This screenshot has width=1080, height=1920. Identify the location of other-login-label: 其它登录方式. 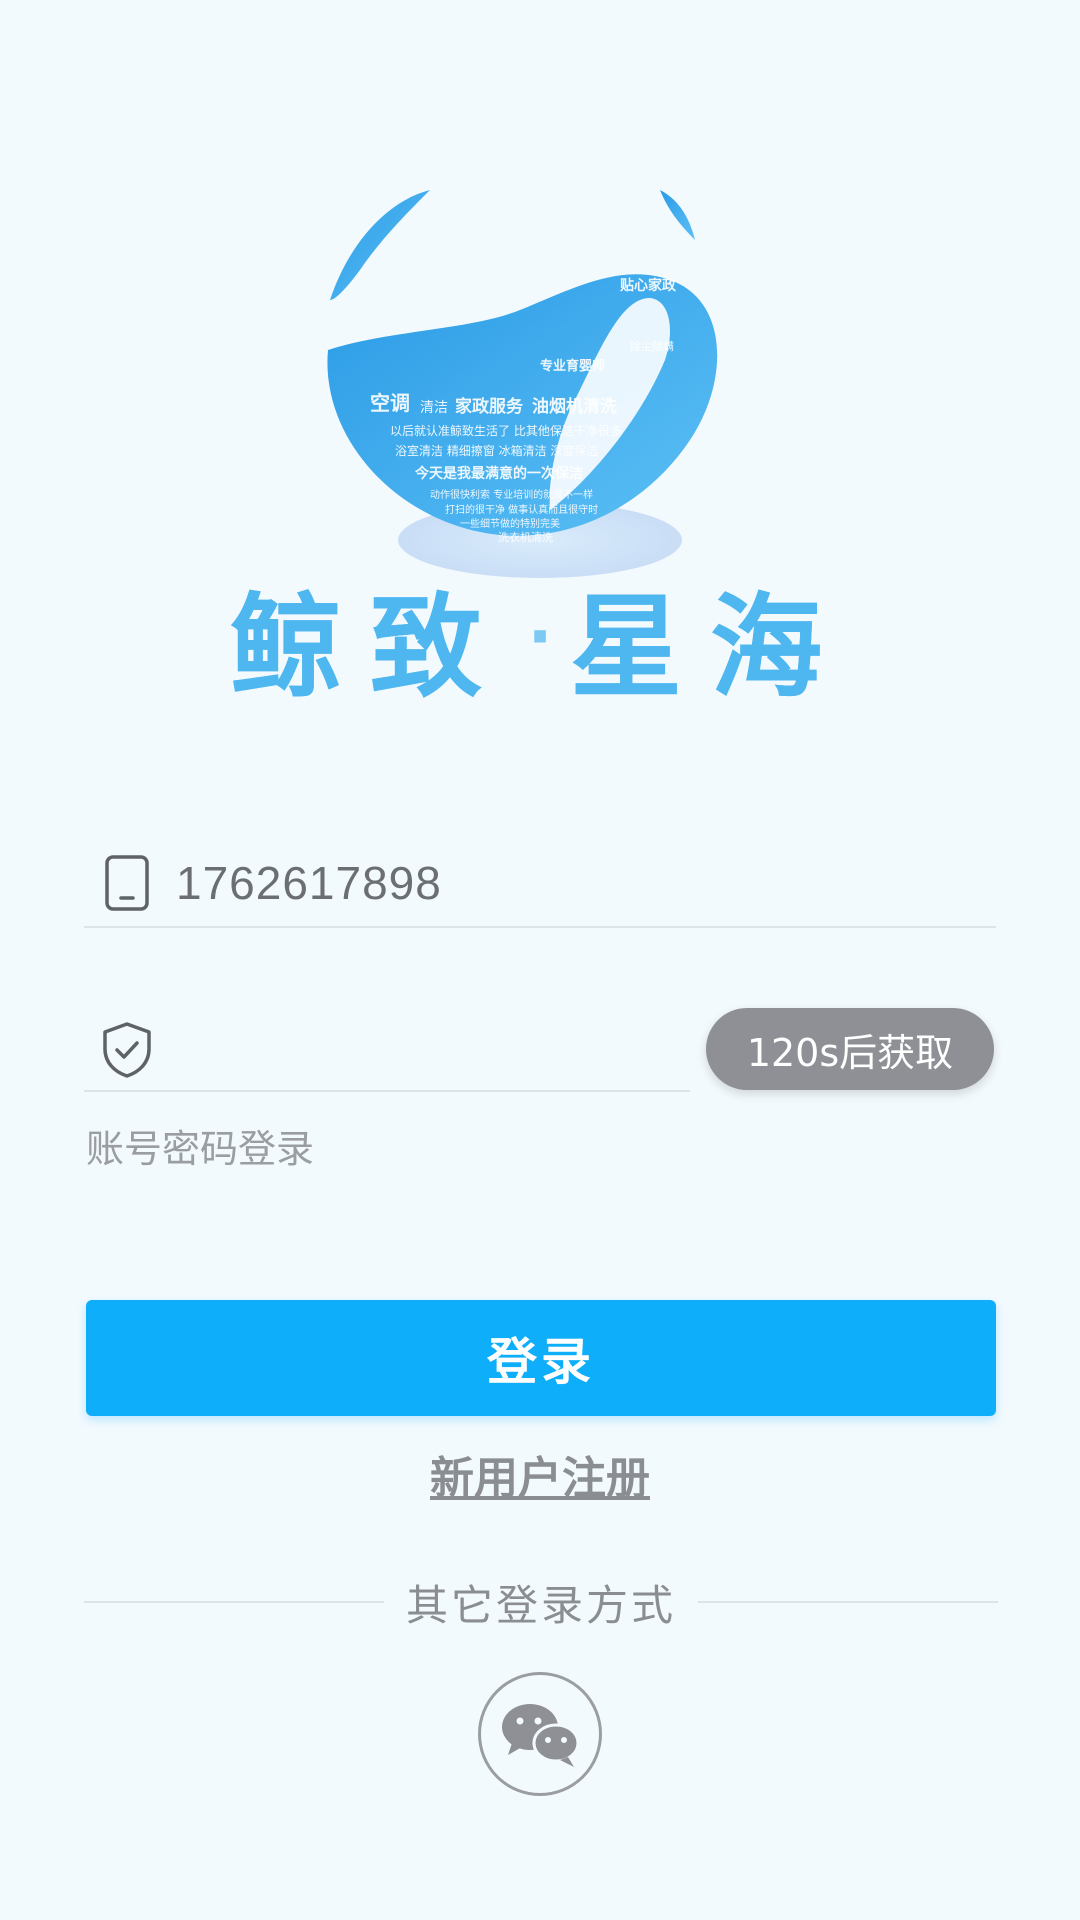
(541, 1605).